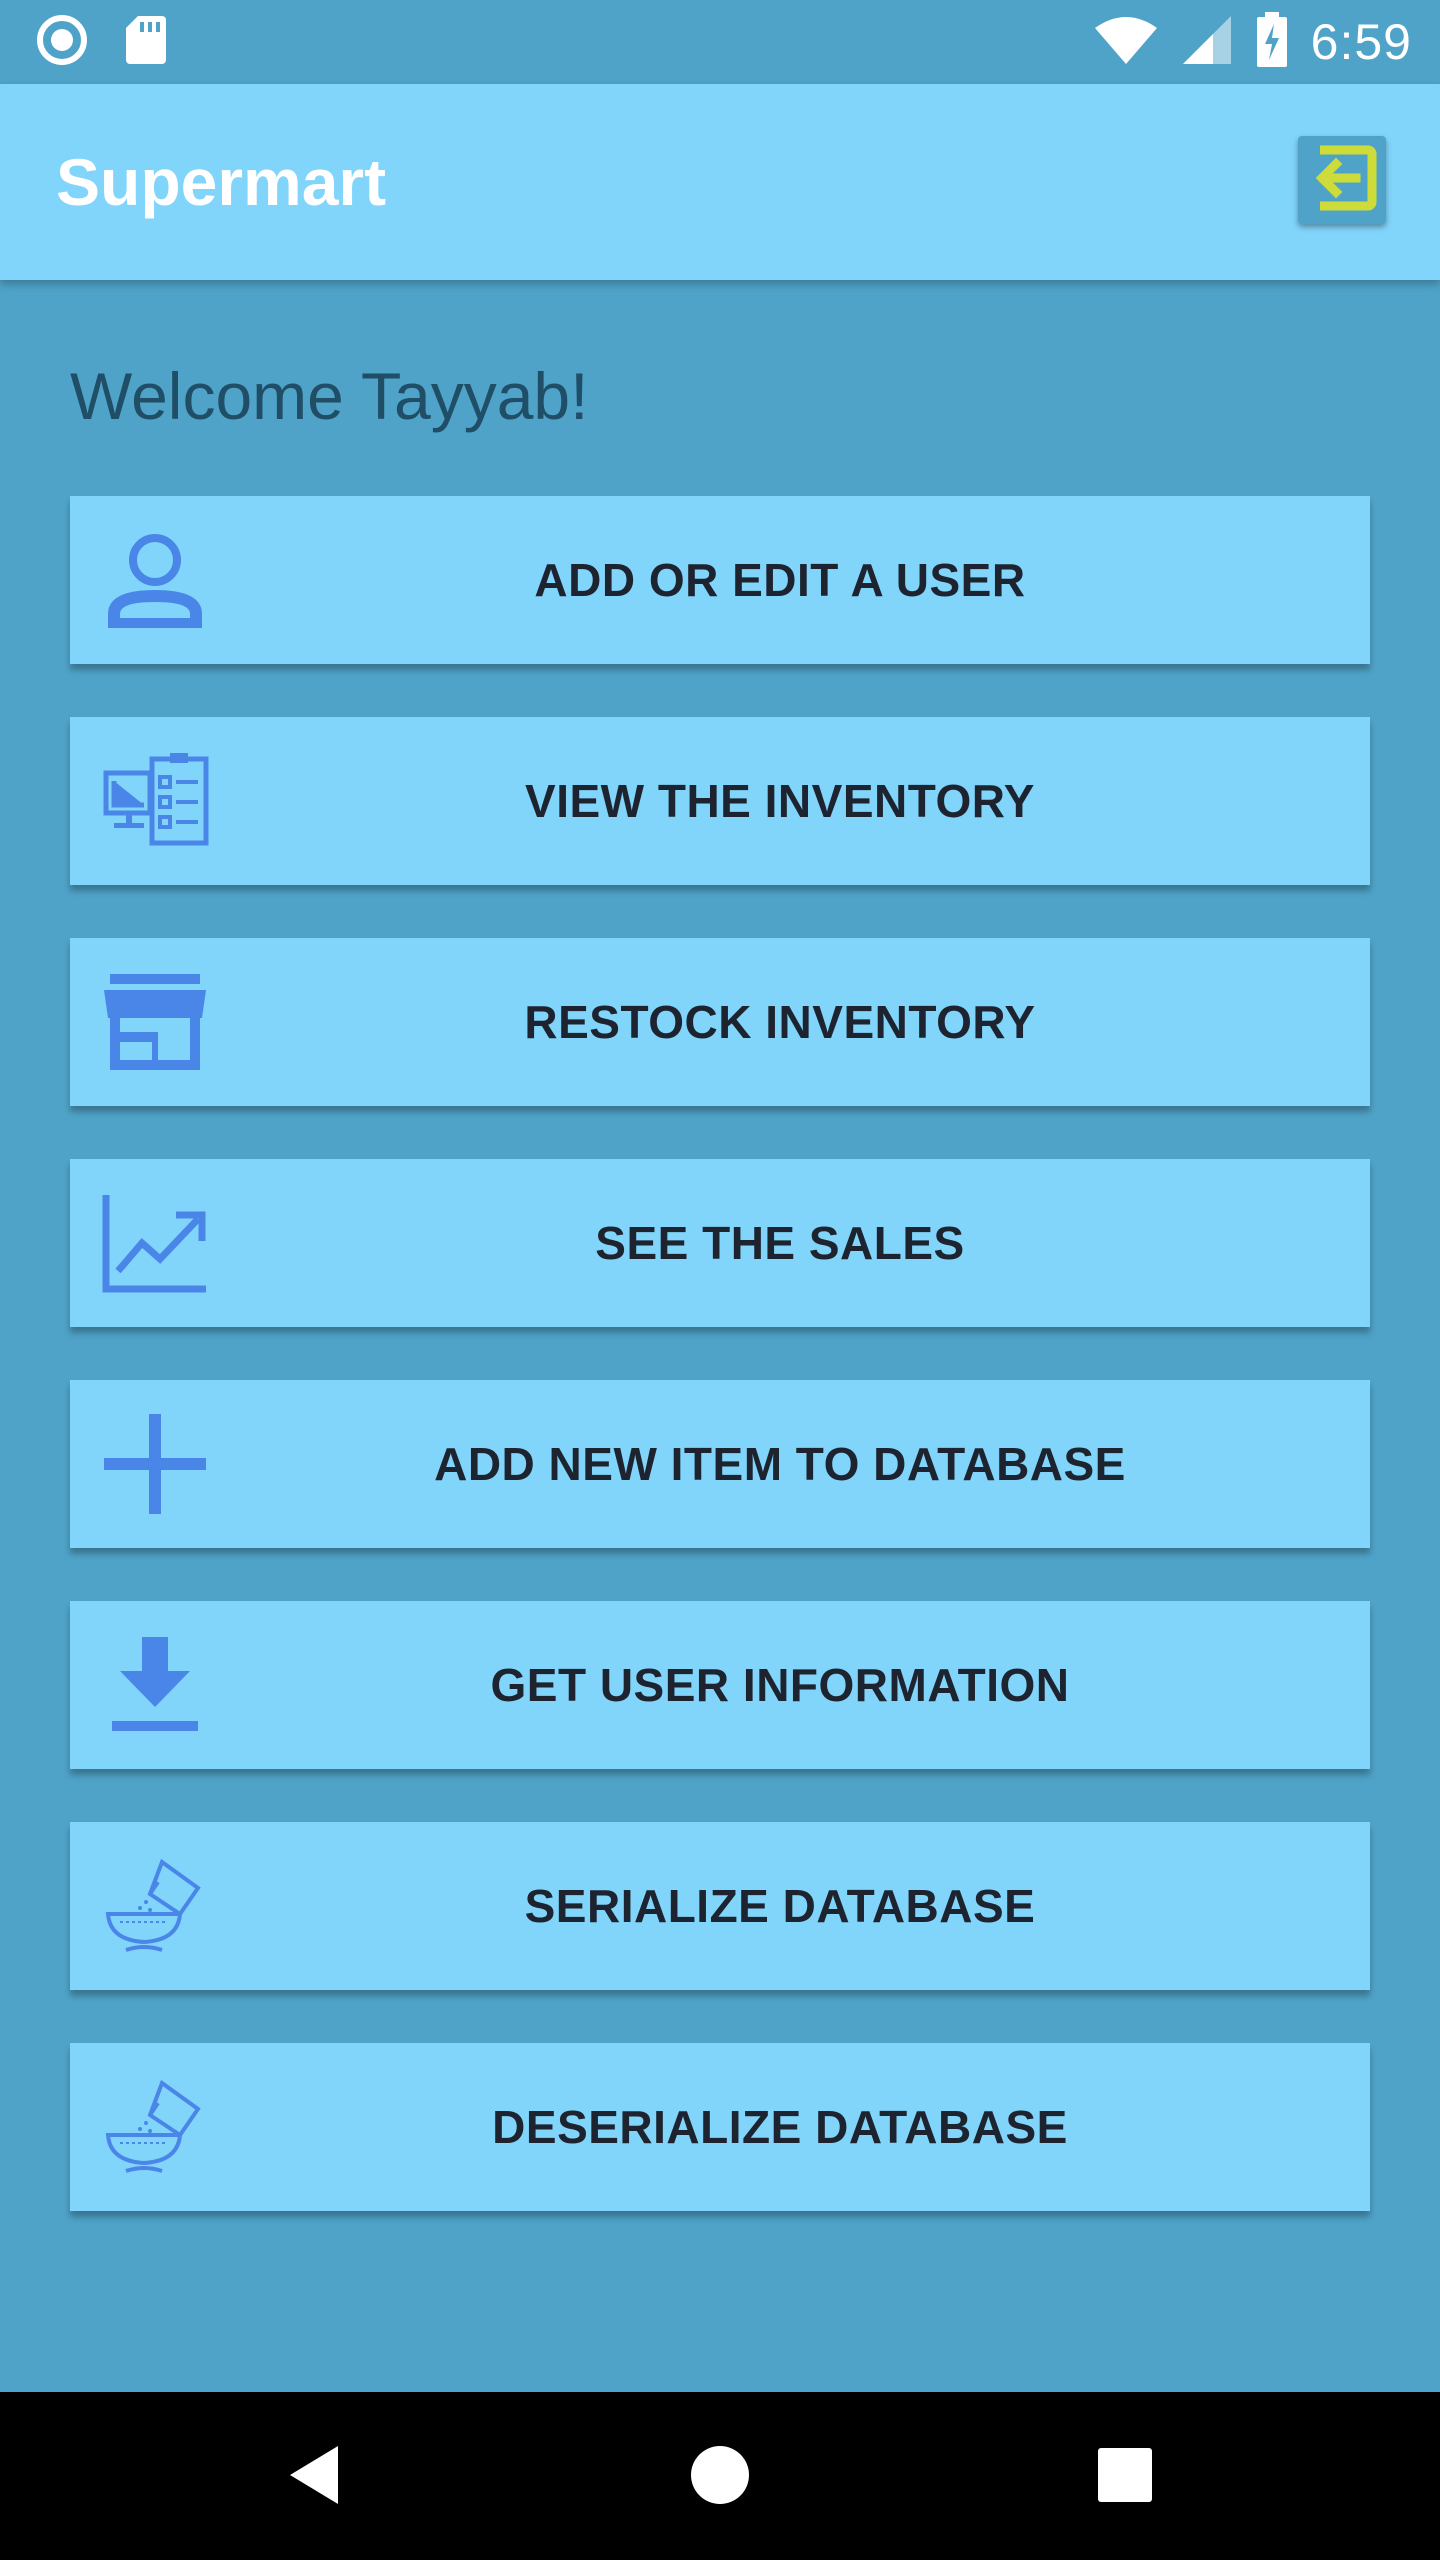  I want to click on menu-label: SERIALIZE DATABASE, so click(780, 1906).